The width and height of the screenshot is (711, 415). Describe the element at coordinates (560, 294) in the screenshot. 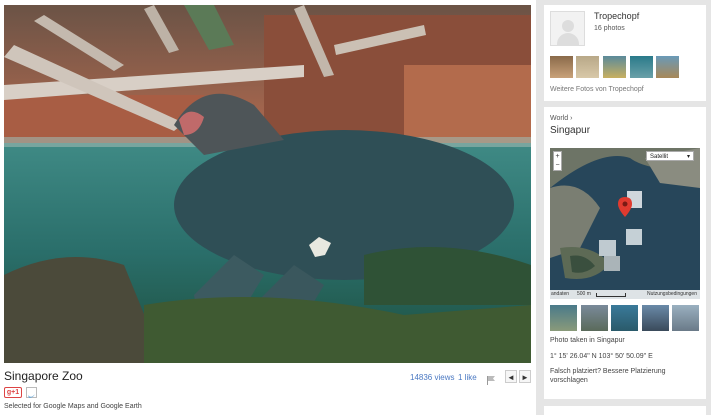

I see `map-data-text: andaten` at that location.